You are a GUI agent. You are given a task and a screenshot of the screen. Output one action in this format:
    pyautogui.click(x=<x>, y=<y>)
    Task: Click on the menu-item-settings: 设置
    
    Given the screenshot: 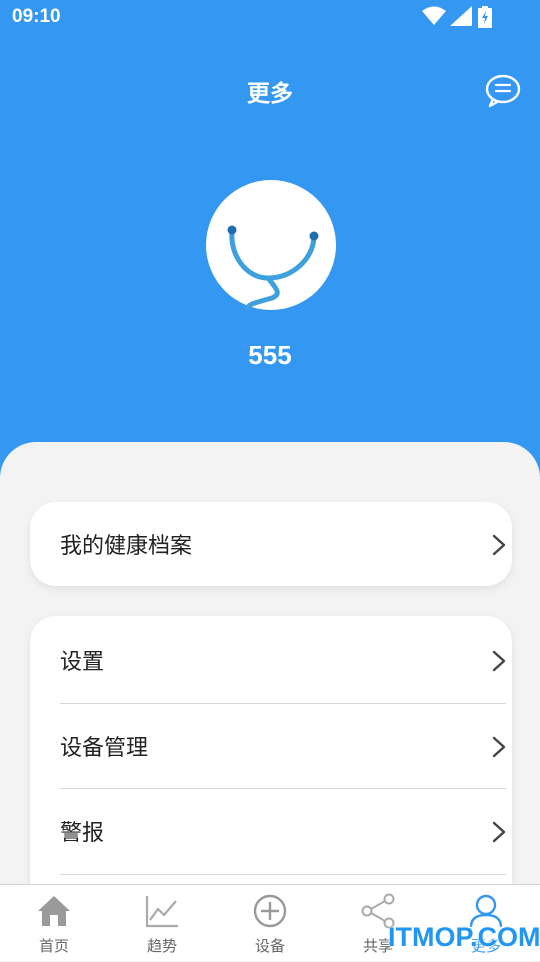 What is the action you would take?
    pyautogui.click(x=283, y=661)
    